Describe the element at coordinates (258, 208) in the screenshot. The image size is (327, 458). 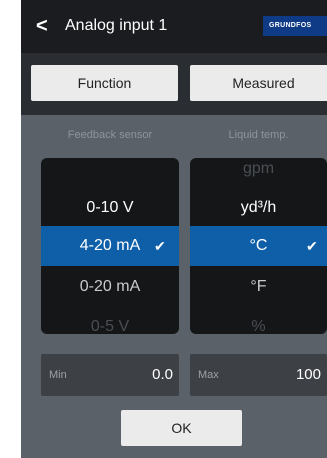
I see `picker-option-yd3h: yd³/h` at that location.